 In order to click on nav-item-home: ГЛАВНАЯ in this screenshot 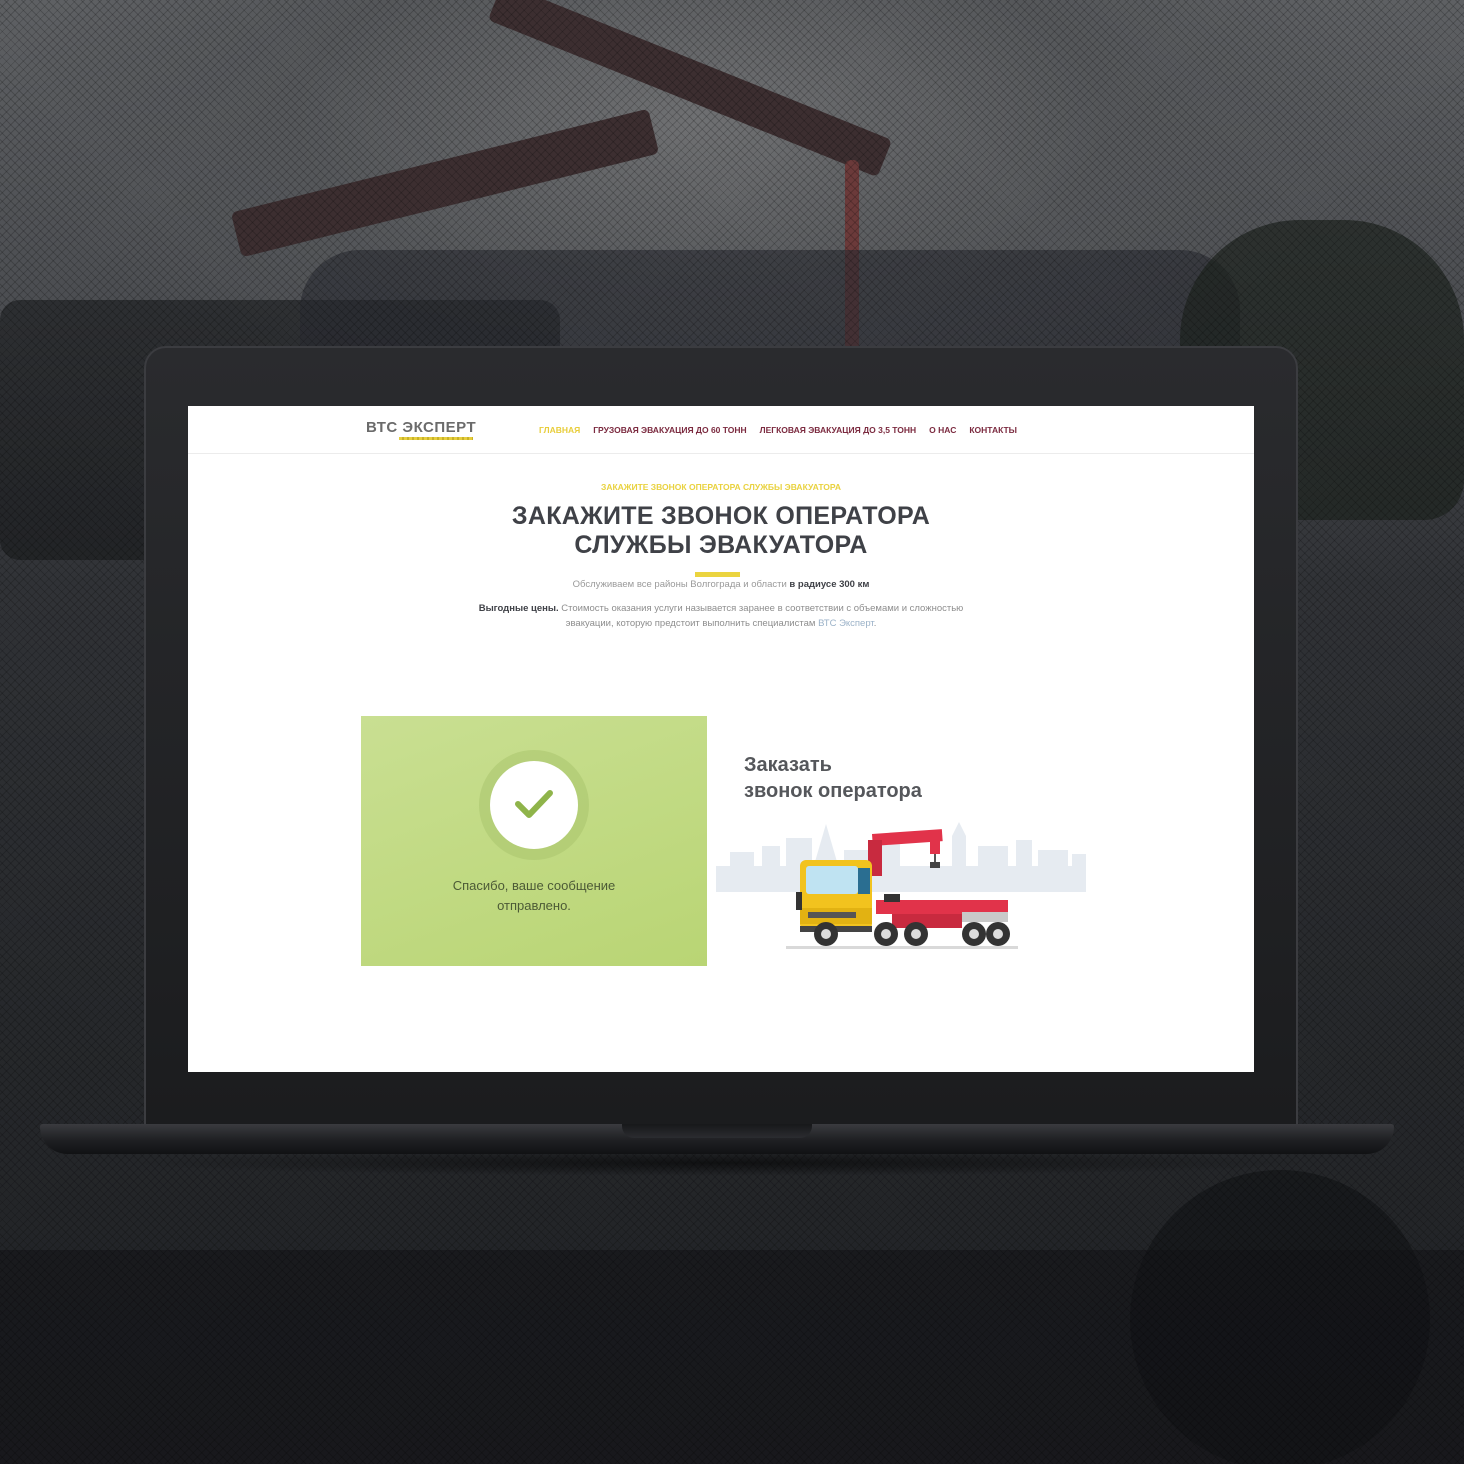, I will do `click(559, 430)`.